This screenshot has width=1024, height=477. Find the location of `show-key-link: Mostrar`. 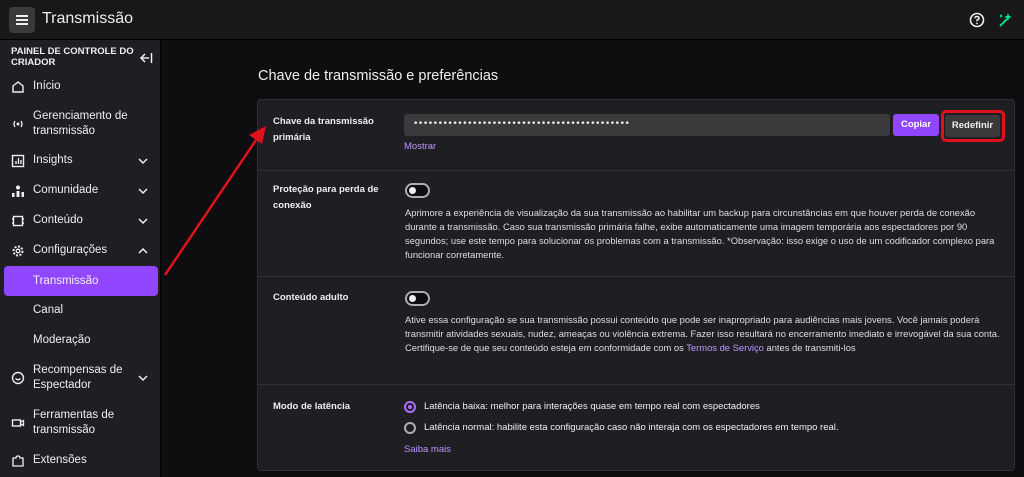

show-key-link: Mostrar is located at coordinates (420, 146).